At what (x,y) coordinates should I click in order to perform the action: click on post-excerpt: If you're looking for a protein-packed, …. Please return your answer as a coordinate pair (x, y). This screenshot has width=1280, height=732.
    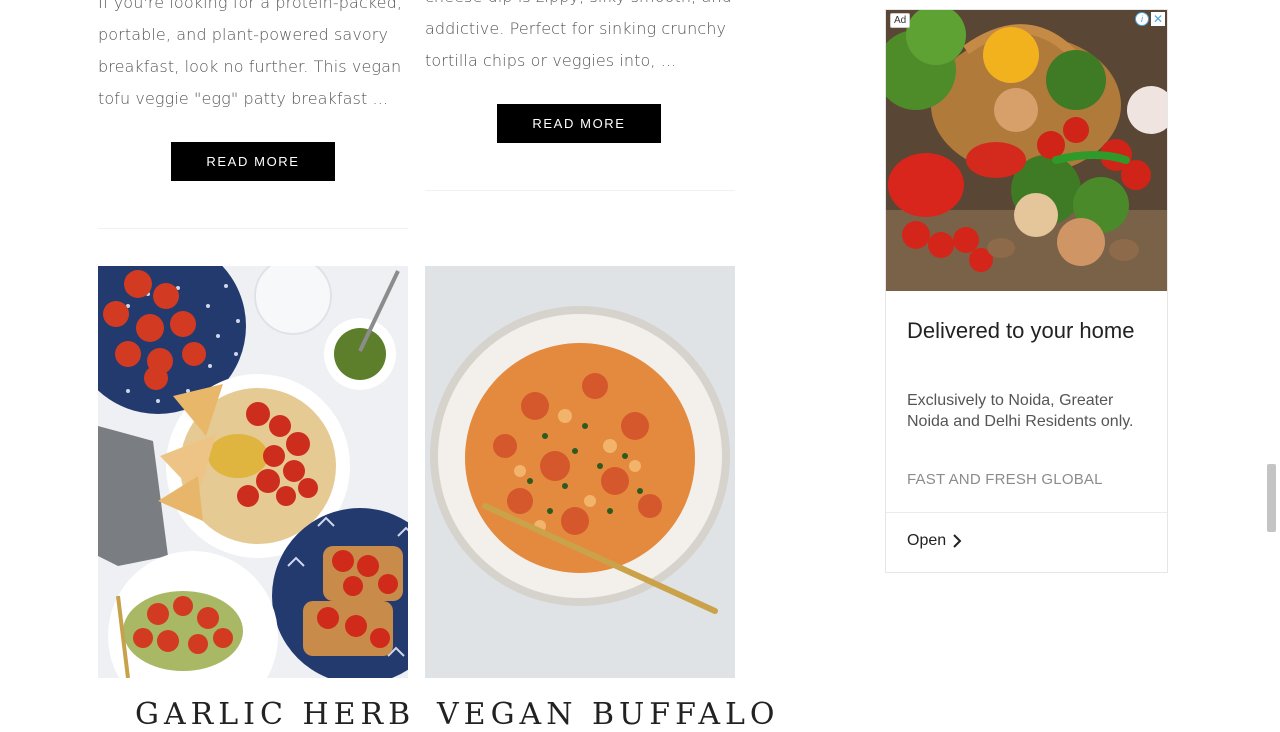
    Looking at the image, I should click on (250, 54).